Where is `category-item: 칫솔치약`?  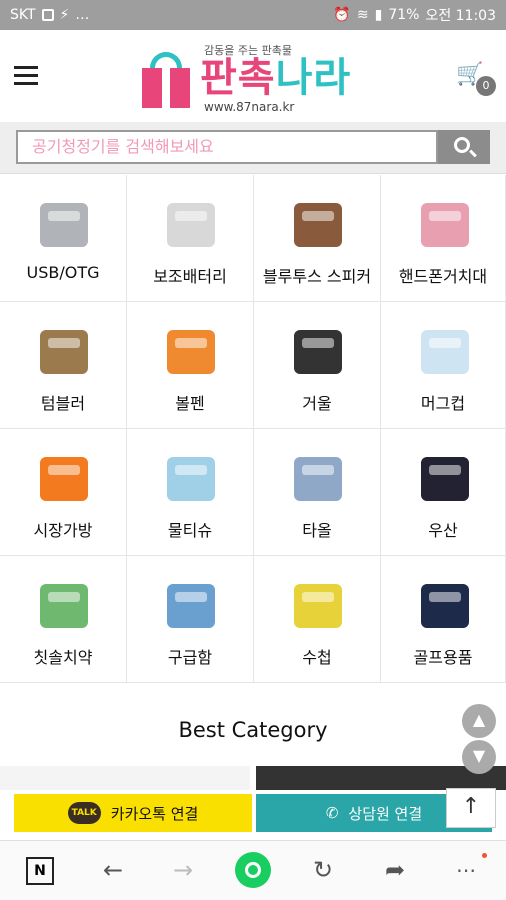
category-item: 칫솔치약 is located at coordinates (63, 619).